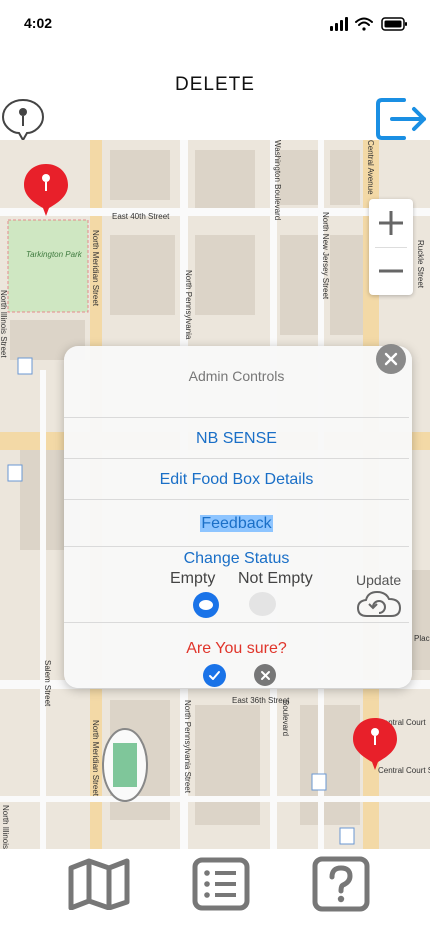 The width and height of the screenshot is (430, 932). Describe the element at coordinates (54, 254) in the screenshot. I see `park-label: Tarkington Park` at that location.